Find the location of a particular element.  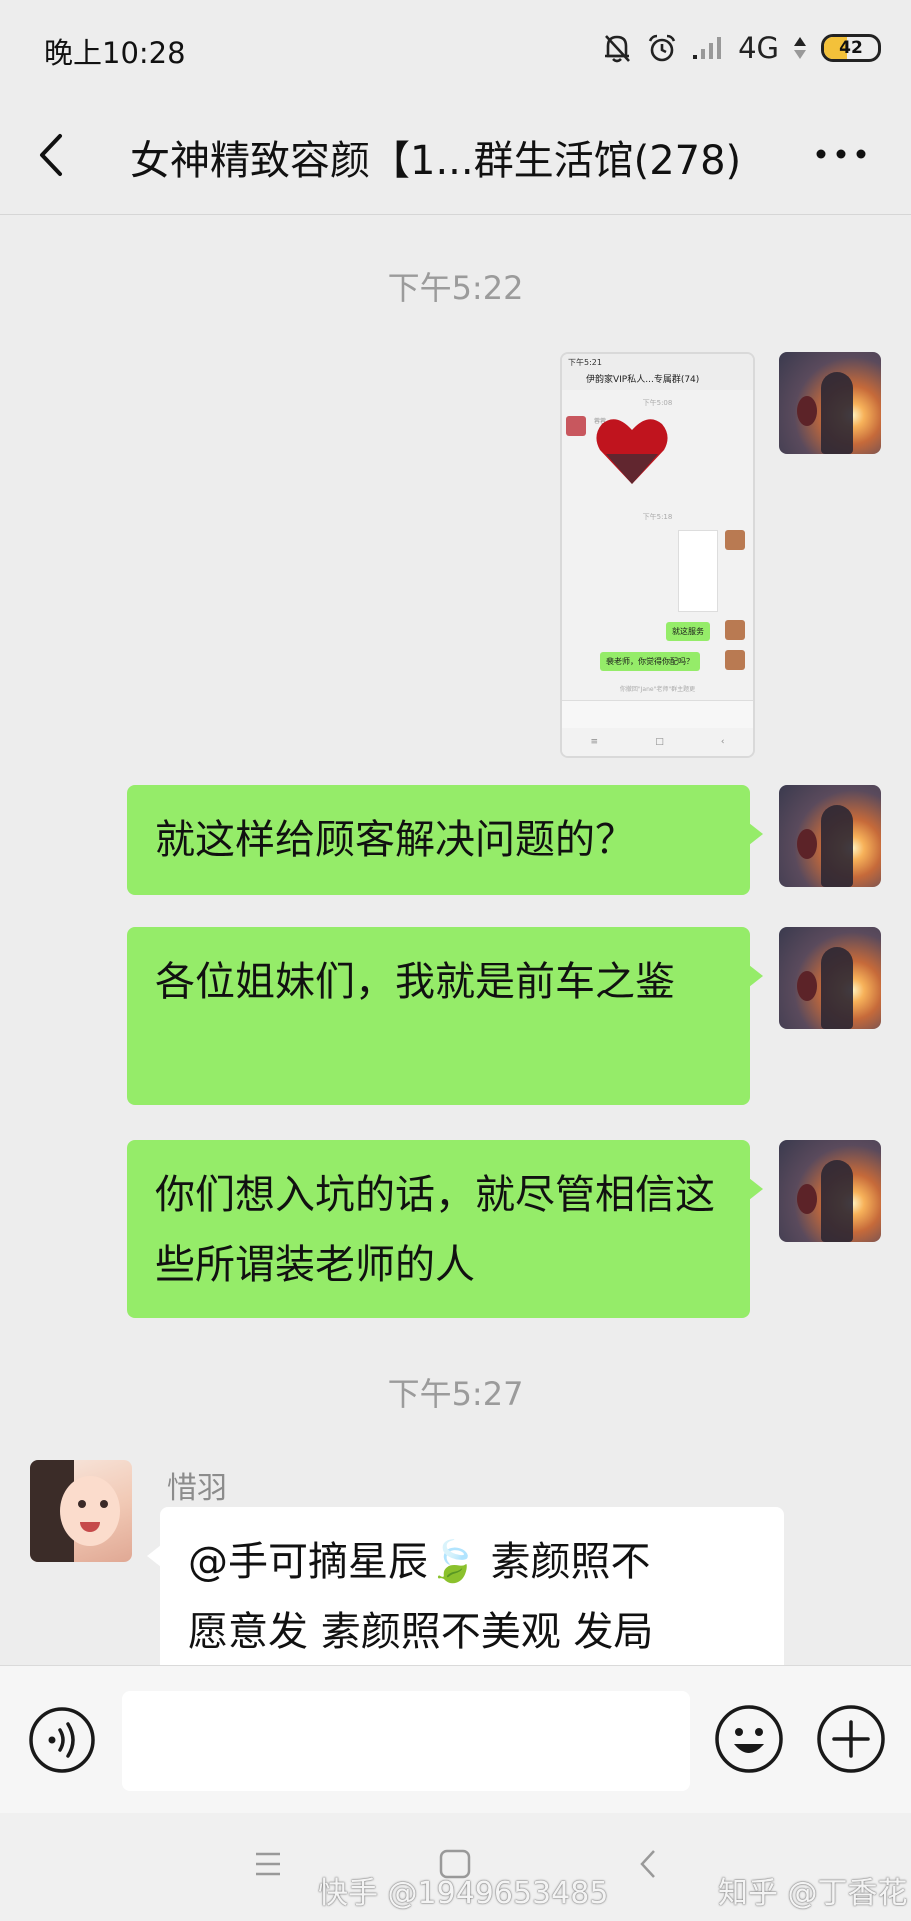

message-line: @手可摘星辰🍃 素颜照不 is located at coordinates (419, 1562).